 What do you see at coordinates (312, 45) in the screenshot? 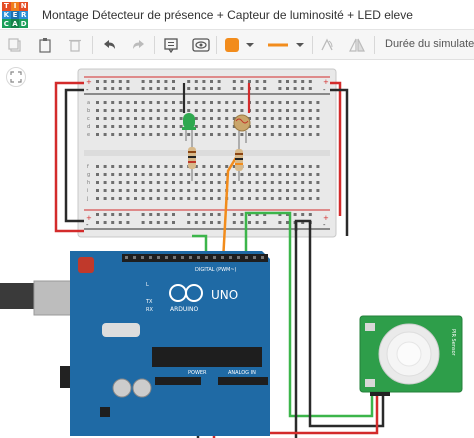
I see `toolbar-separator` at bounding box center [312, 45].